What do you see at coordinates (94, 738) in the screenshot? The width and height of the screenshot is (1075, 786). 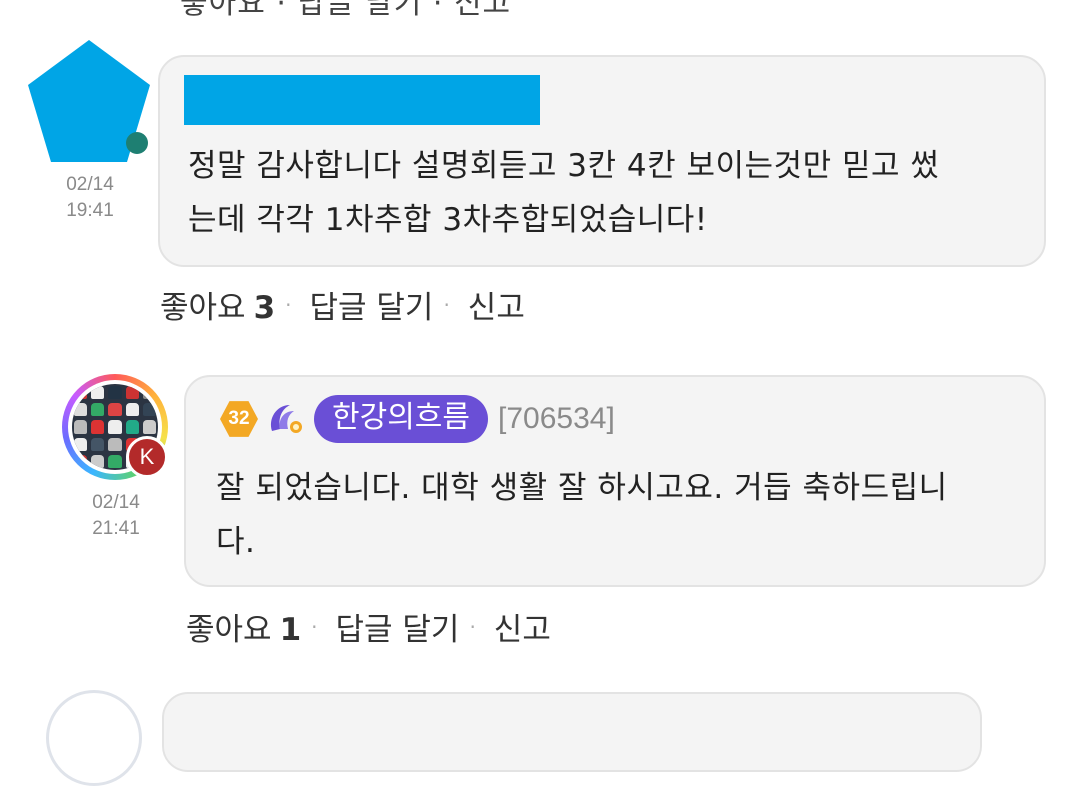 I see `next-comment-avatar` at bounding box center [94, 738].